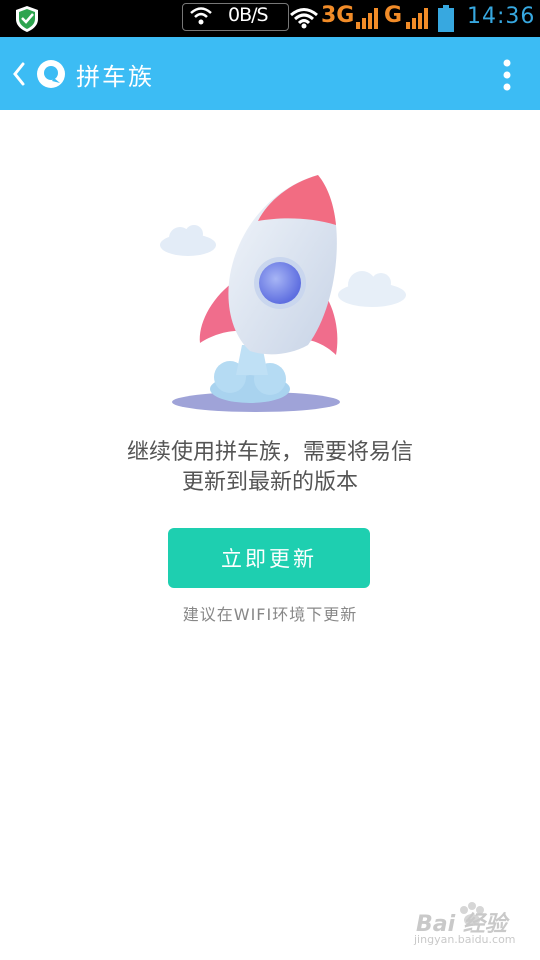 This screenshot has width=540, height=960. What do you see at coordinates (115, 77) in the screenshot?
I see `page-title: 拼车族` at bounding box center [115, 77].